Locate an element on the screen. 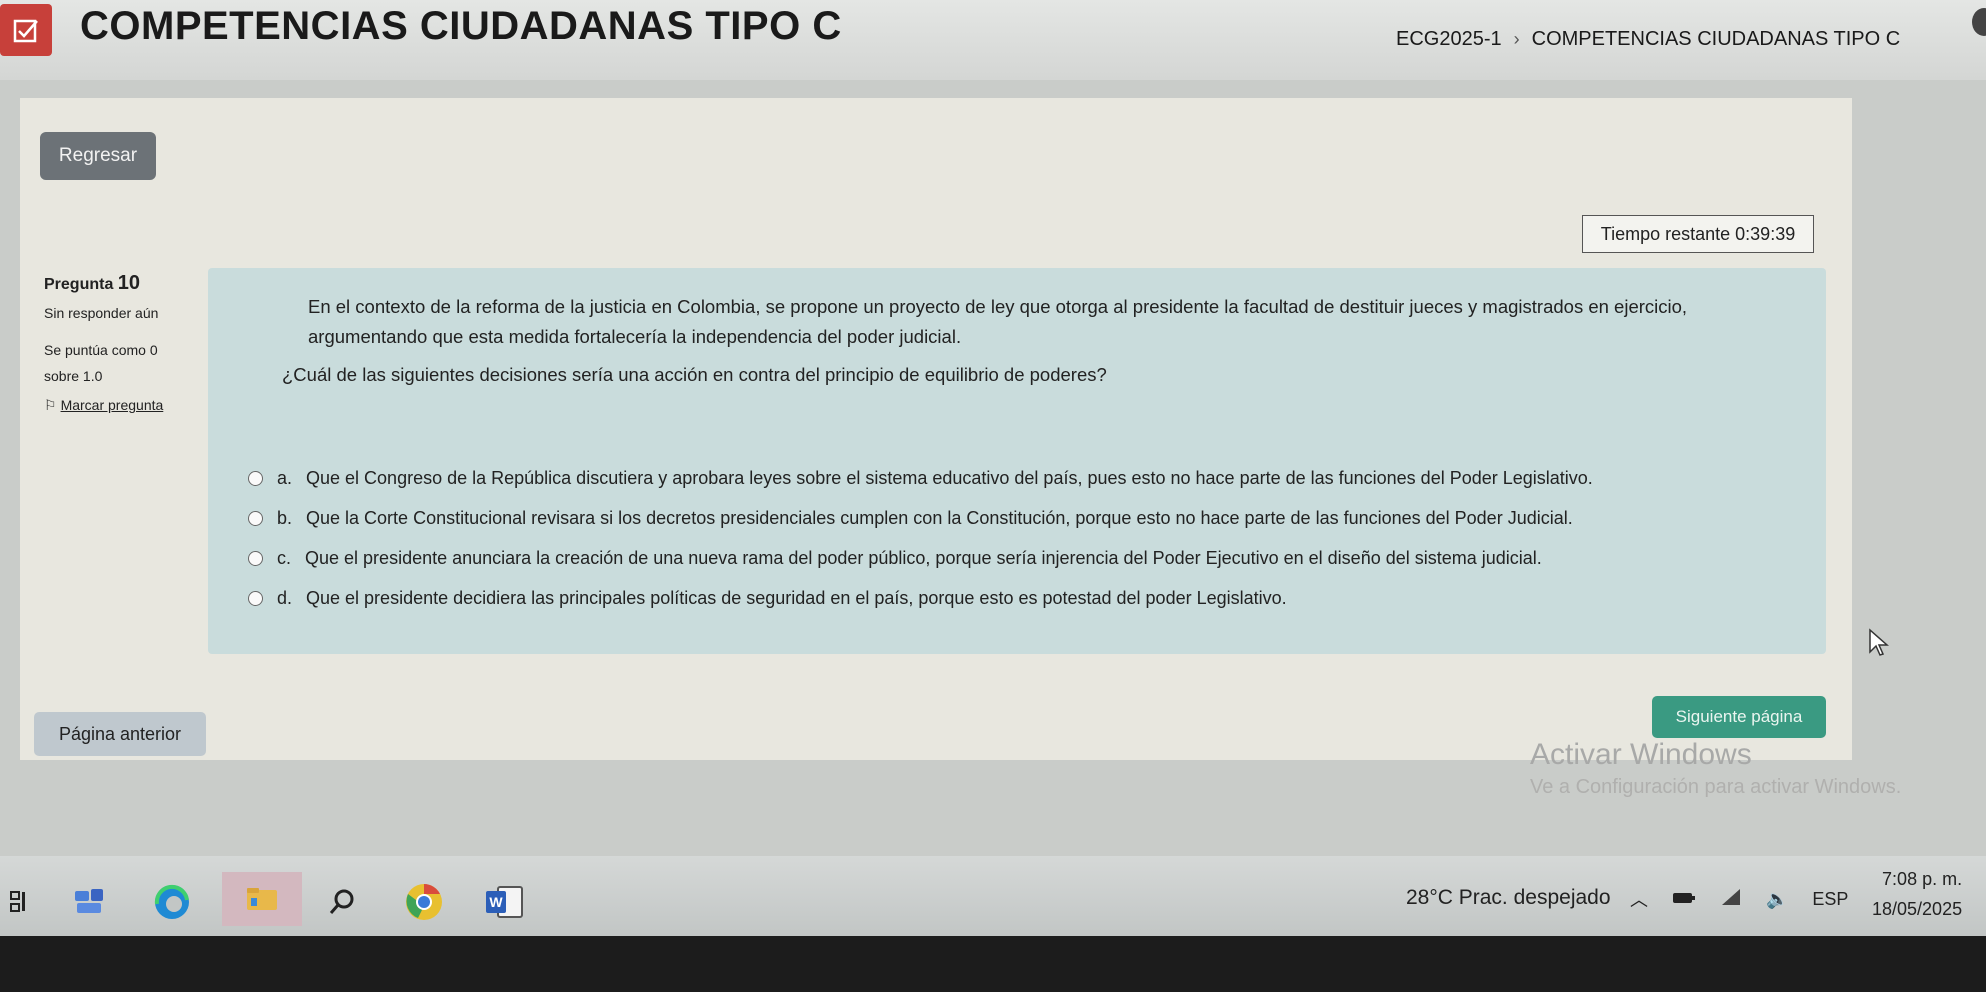  checkbox-icon is located at coordinates (26, 30).